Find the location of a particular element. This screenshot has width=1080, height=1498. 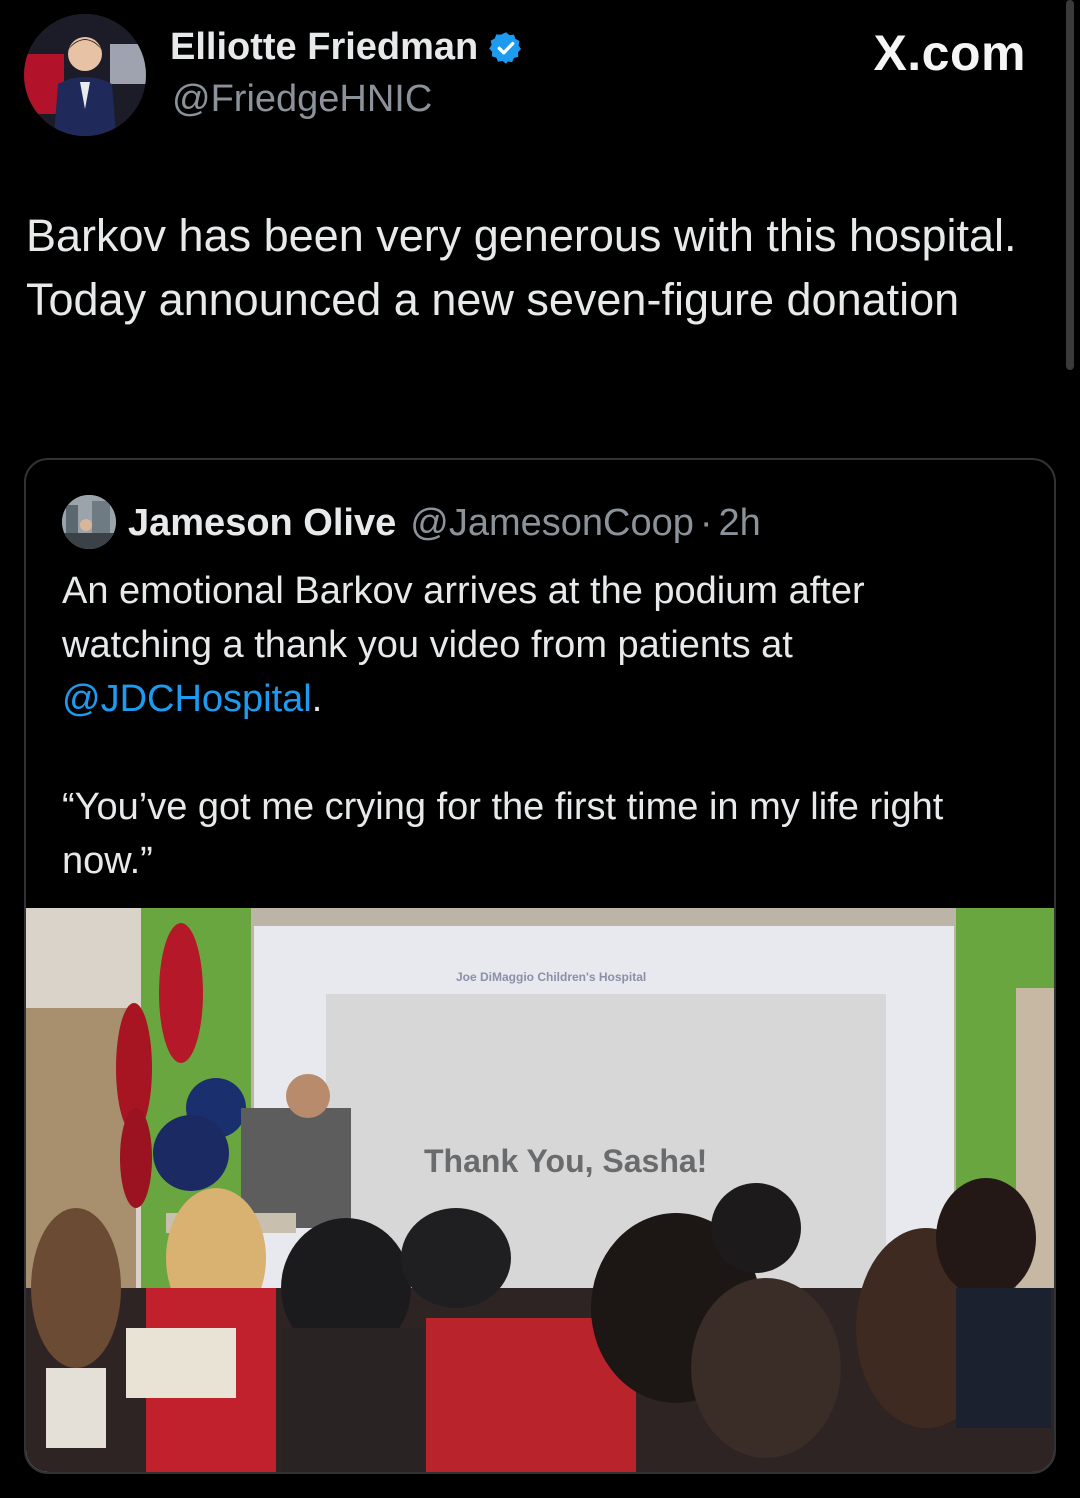

author-name-row: Elliotte Friedman is located at coordinates (347, 47).